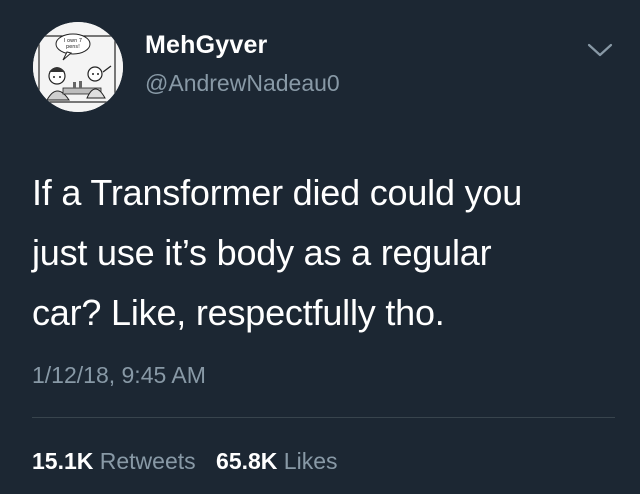 The height and width of the screenshot is (494, 640). Describe the element at coordinates (147, 461) in the screenshot. I see `retweets-label: Retweets` at that location.